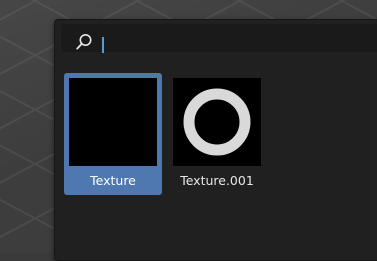  I want to click on texture-item-label: Texture, so click(113, 180).